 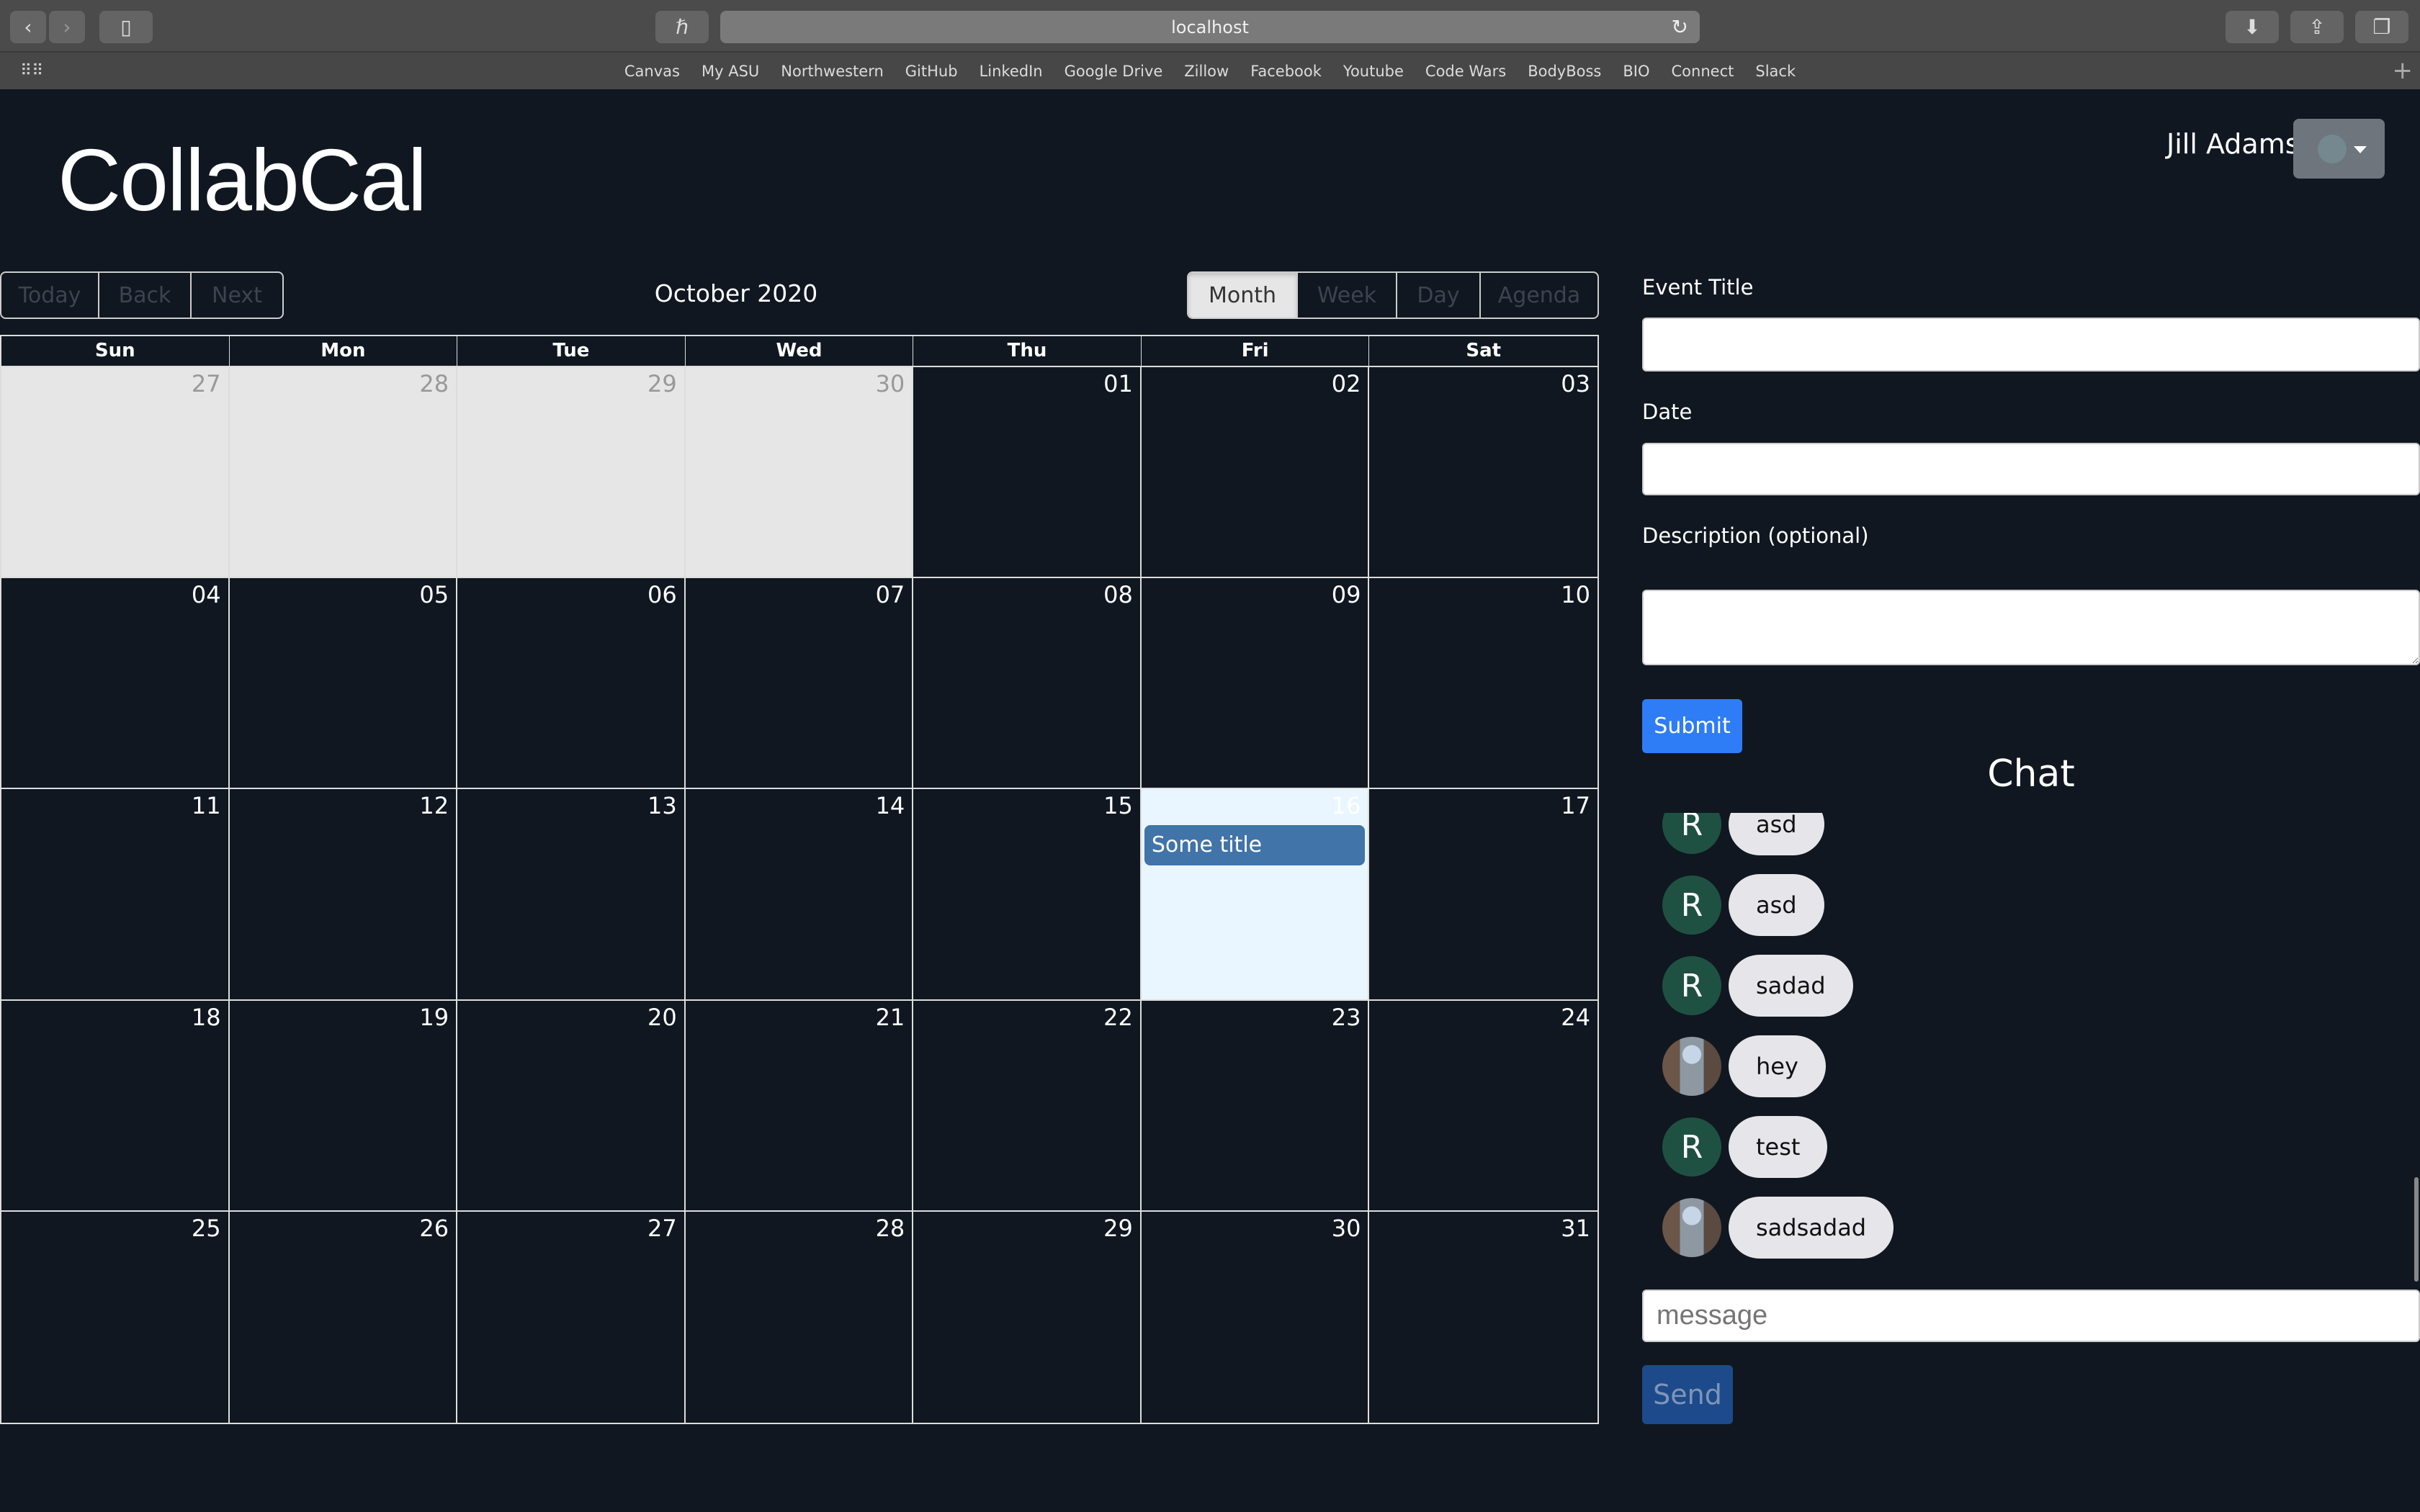 I want to click on day-number: 03, so click(x=1575, y=383).